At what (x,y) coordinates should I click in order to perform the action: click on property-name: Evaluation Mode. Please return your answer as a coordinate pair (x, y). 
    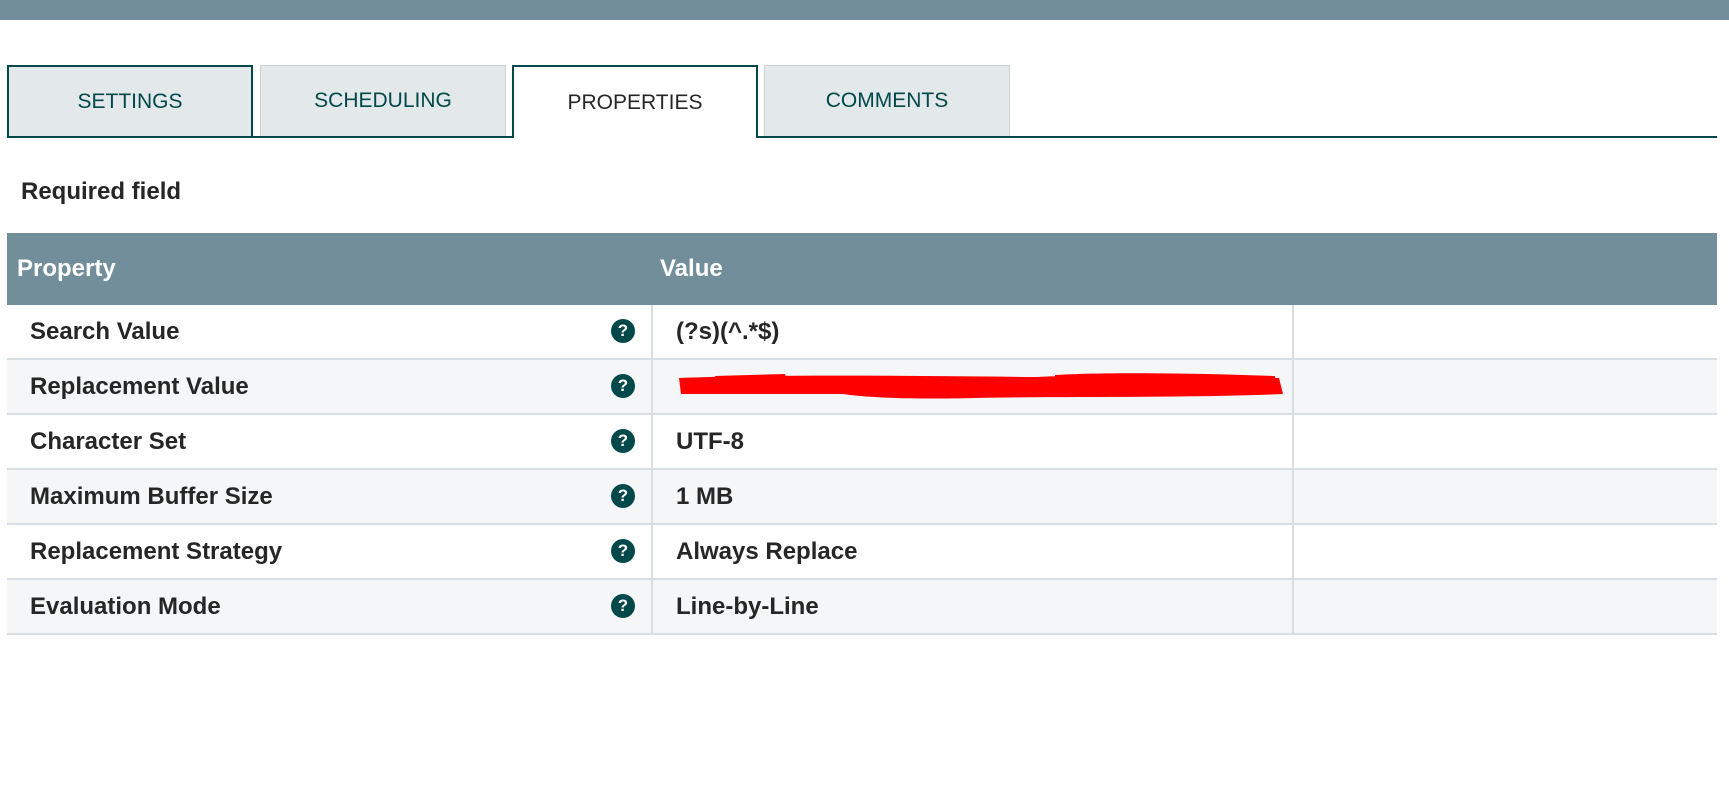
    Looking at the image, I should click on (125, 606).